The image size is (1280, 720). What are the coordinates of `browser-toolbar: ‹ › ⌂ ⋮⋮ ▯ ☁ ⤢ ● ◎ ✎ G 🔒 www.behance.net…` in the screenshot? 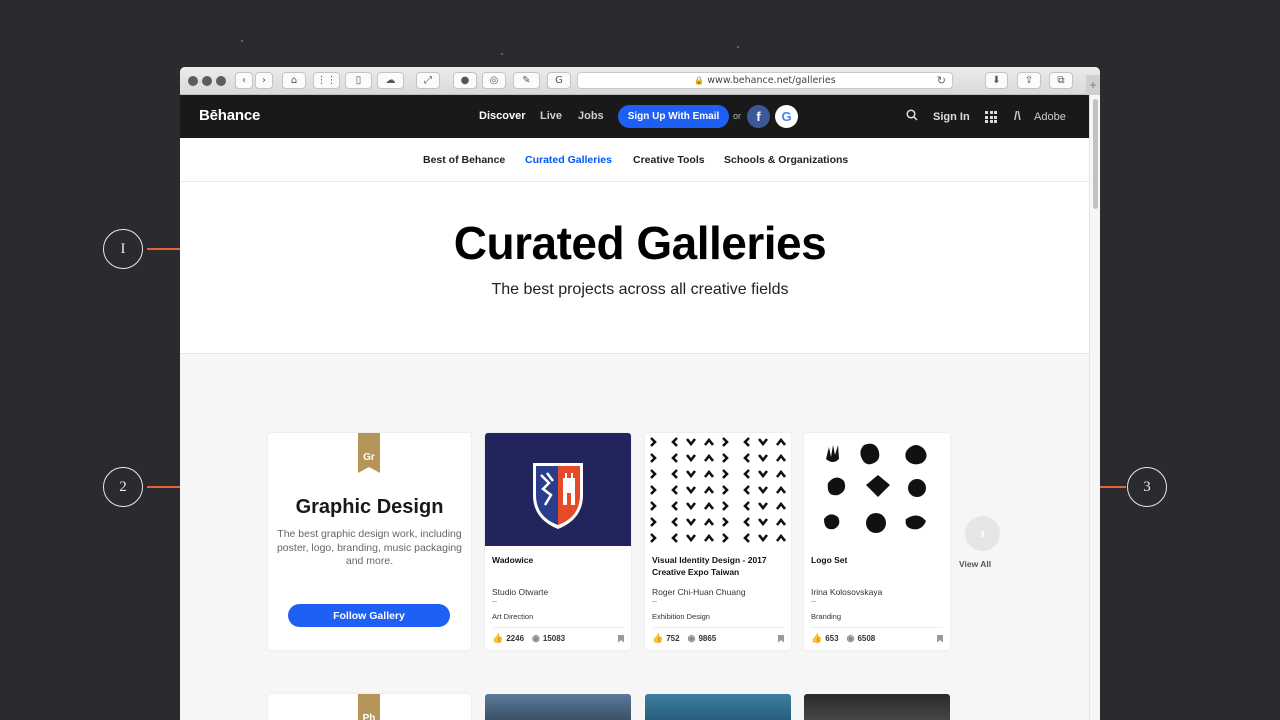 It's located at (640, 81).